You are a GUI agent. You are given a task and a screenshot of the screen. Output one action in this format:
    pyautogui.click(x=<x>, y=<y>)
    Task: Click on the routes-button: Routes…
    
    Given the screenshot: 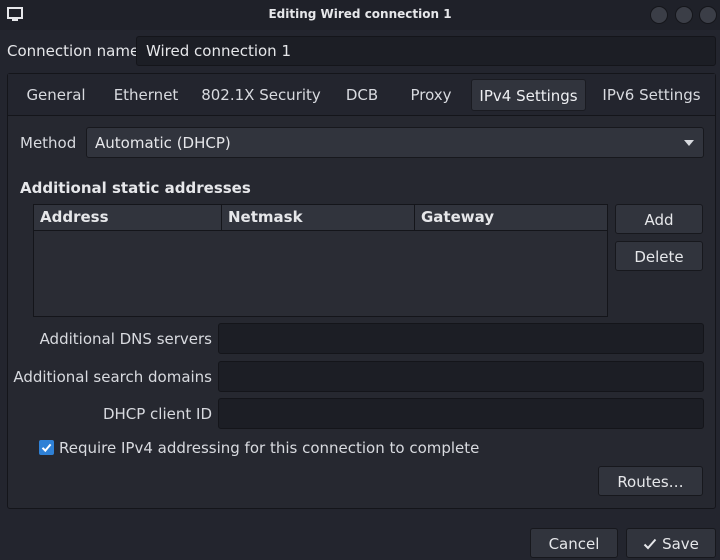 What is the action you would take?
    pyautogui.click(x=650, y=481)
    